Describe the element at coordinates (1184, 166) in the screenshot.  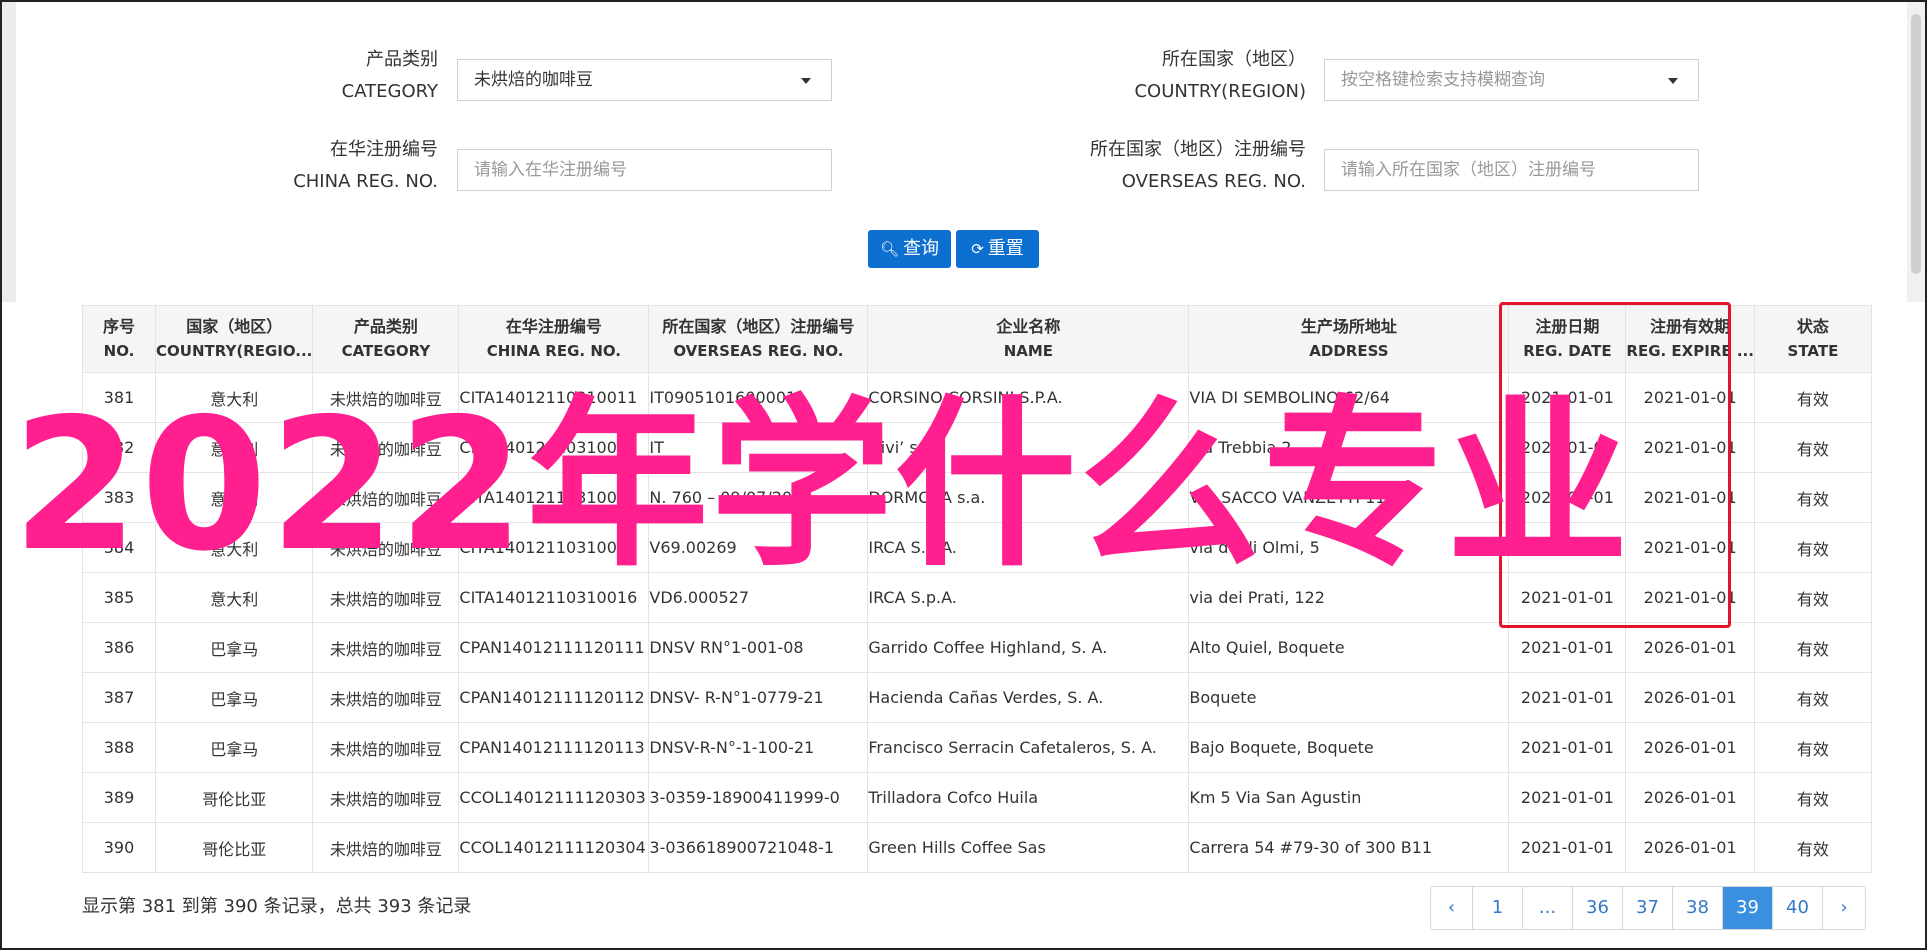
I see `overseas-reg-label: 所在国家（地区）注册编号 OVERSEAS REG. NO.` at that location.